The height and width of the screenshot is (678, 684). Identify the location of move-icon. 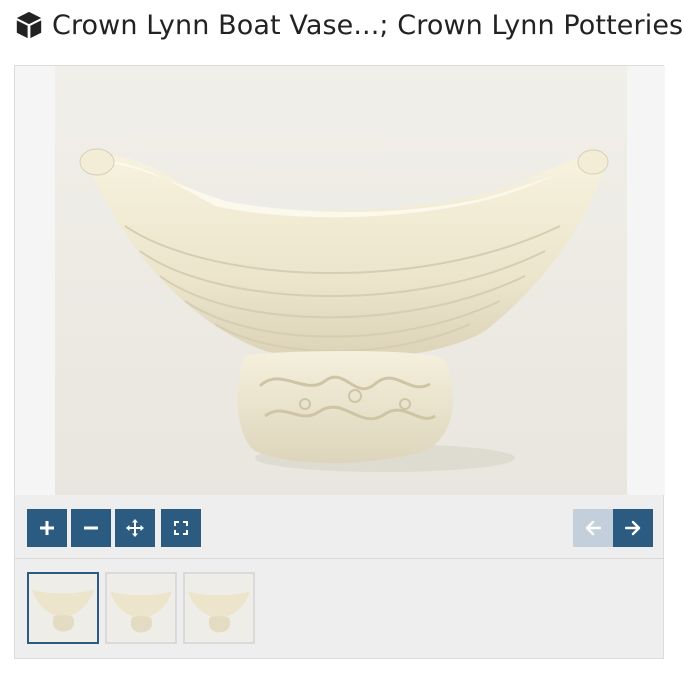
(135, 528).